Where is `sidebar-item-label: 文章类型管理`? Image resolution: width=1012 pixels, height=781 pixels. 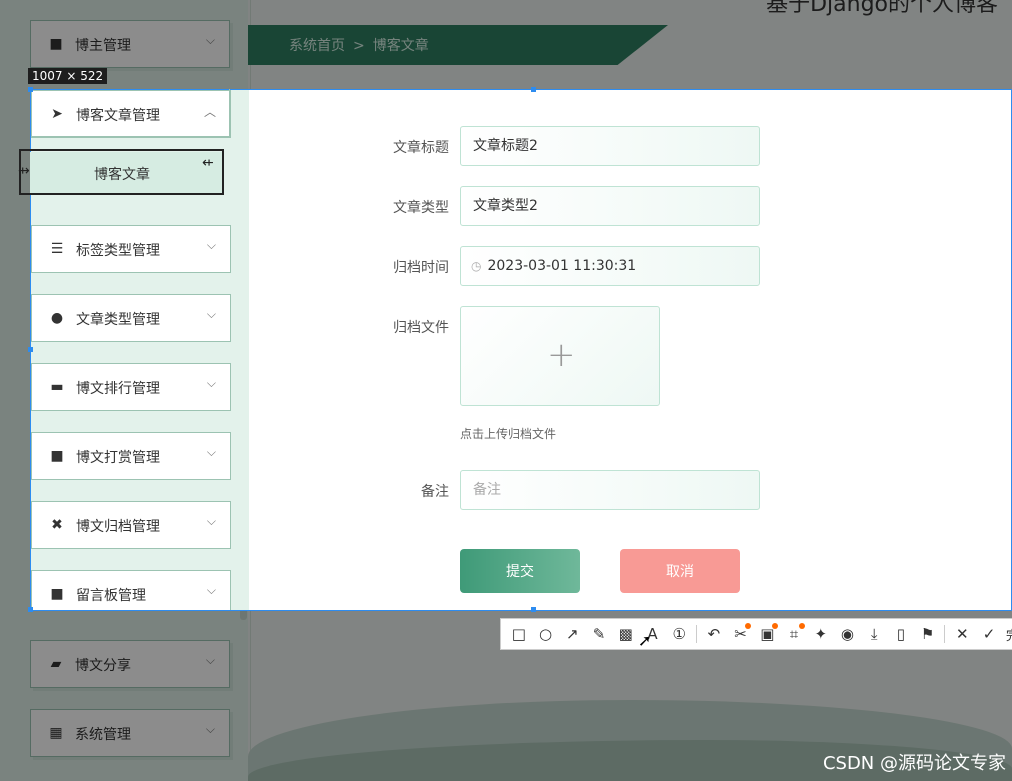
sidebar-item-label: 文章类型管理 is located at coordinates (118, 320).